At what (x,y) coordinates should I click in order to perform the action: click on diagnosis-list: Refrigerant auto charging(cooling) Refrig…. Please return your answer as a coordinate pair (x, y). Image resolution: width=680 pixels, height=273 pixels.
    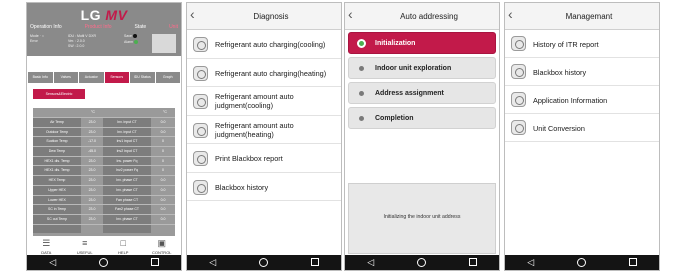
    Looking at the image, I should click on (264, 115).